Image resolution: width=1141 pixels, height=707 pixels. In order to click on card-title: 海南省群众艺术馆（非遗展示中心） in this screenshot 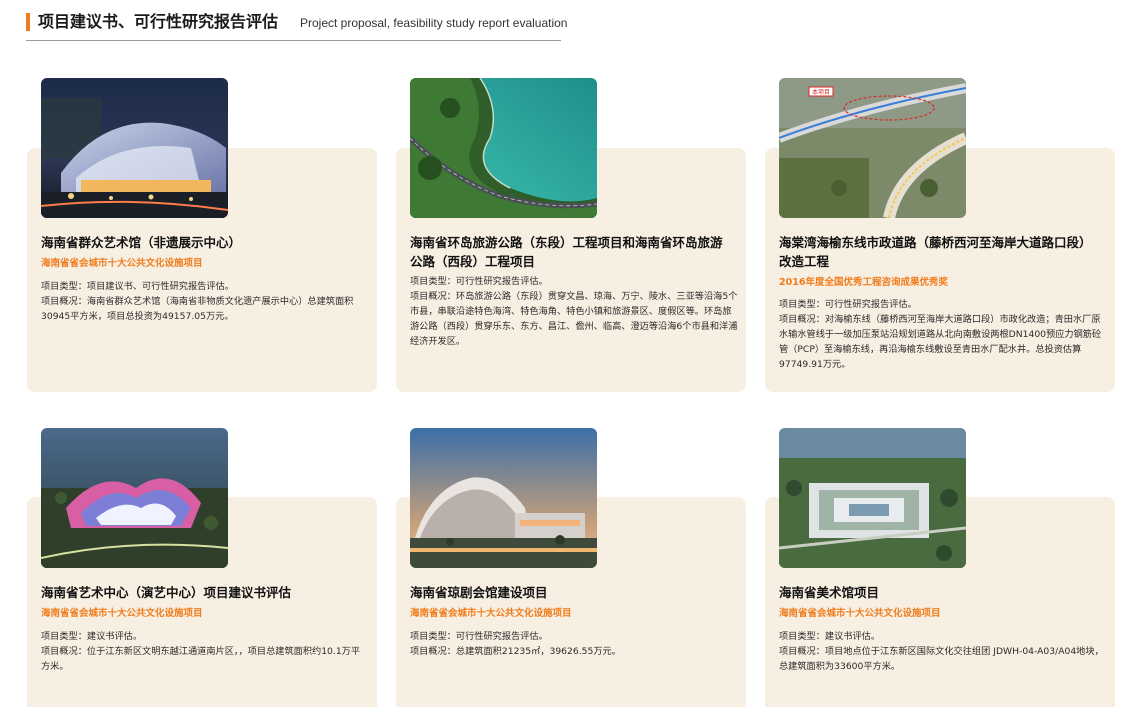, I will do `click(141, 242)`.